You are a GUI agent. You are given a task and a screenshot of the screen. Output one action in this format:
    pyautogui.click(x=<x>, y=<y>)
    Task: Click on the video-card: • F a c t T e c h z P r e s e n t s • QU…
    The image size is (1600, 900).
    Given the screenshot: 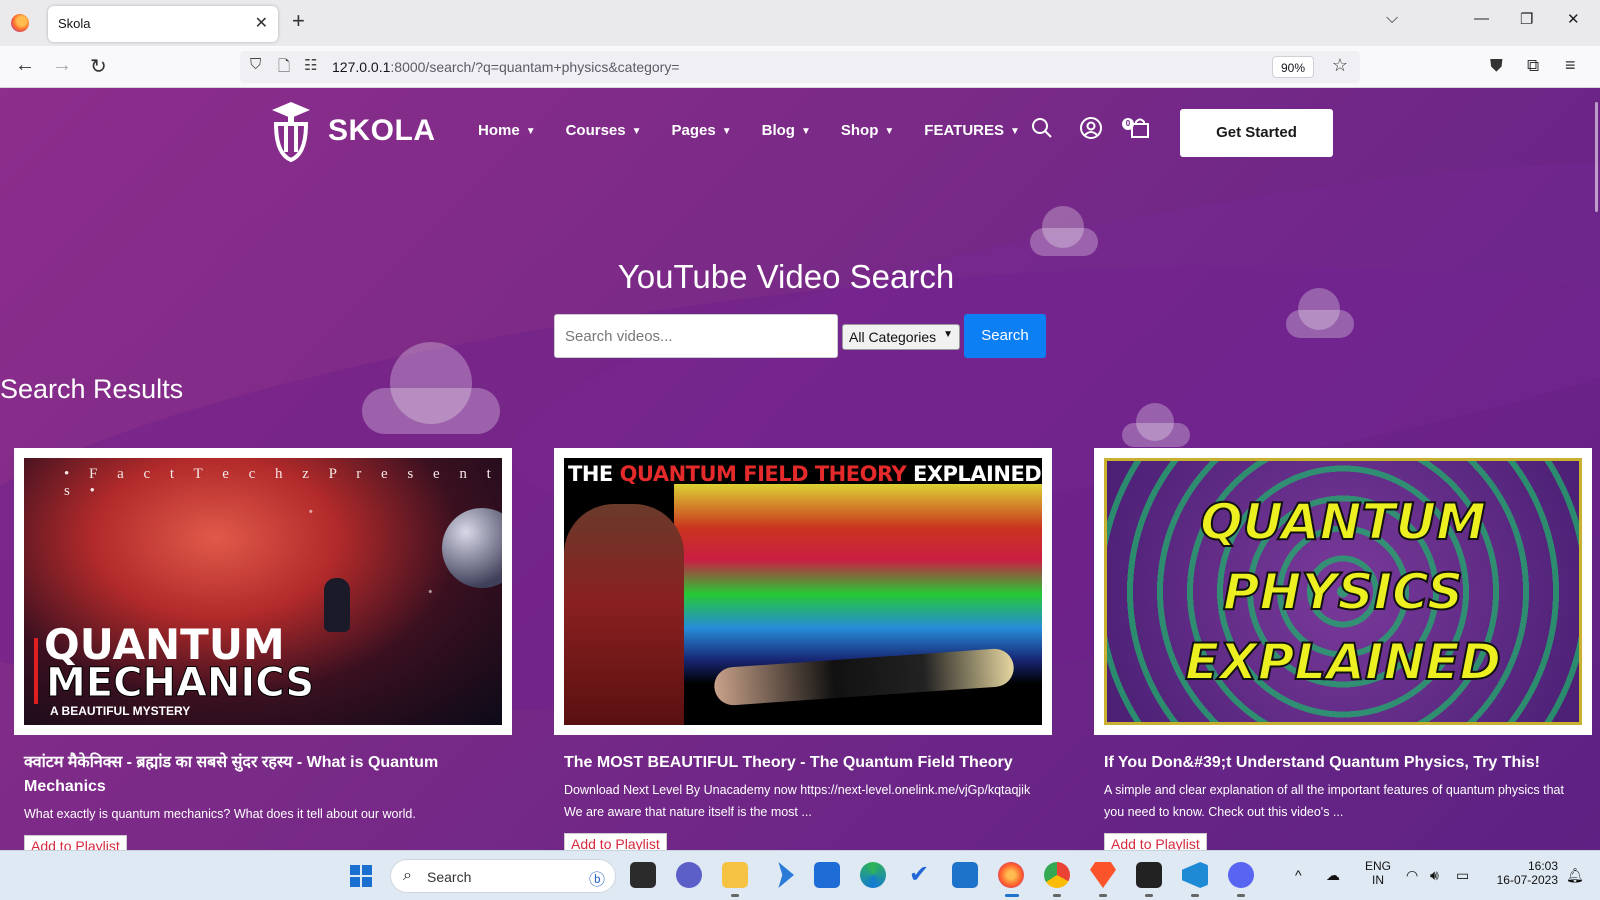 What is the action you would take?
    pyautogui.click(x=263, y=649)
    